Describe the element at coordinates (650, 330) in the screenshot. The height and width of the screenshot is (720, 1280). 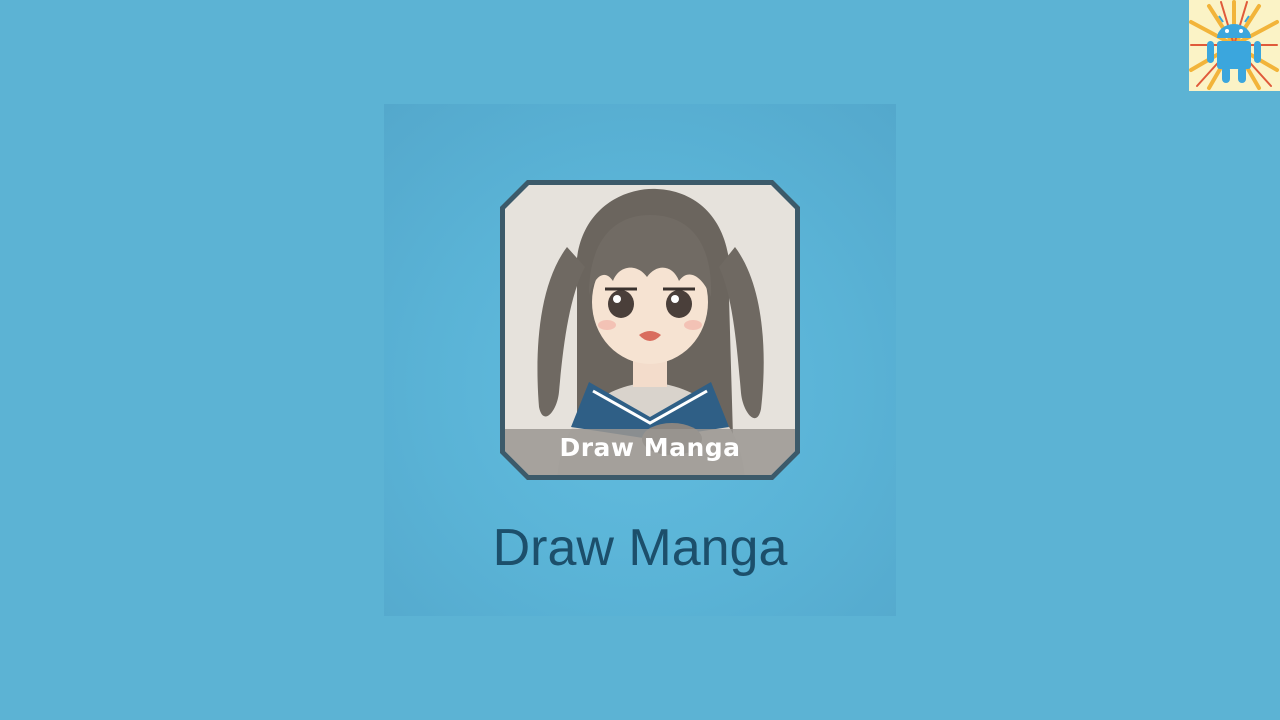
I see `app-icon: Draw Manga` at that location.